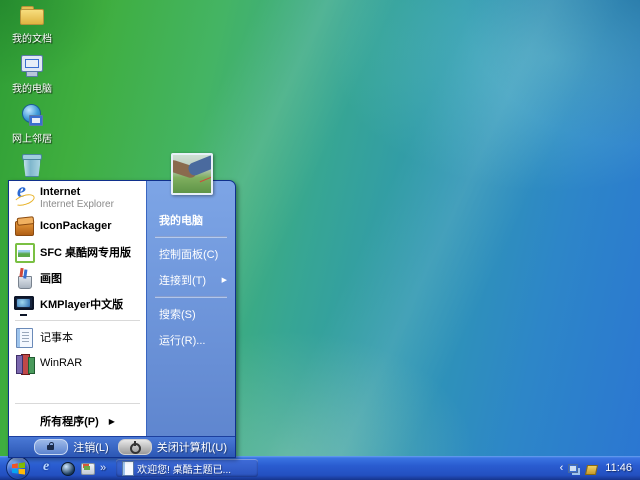 Image resolution: width=640 pixels, height=480 pixels. What do you see at coordinates (24, 363) in the screenshot?
I see `winrar-icon` at bounding box center [24, 363].